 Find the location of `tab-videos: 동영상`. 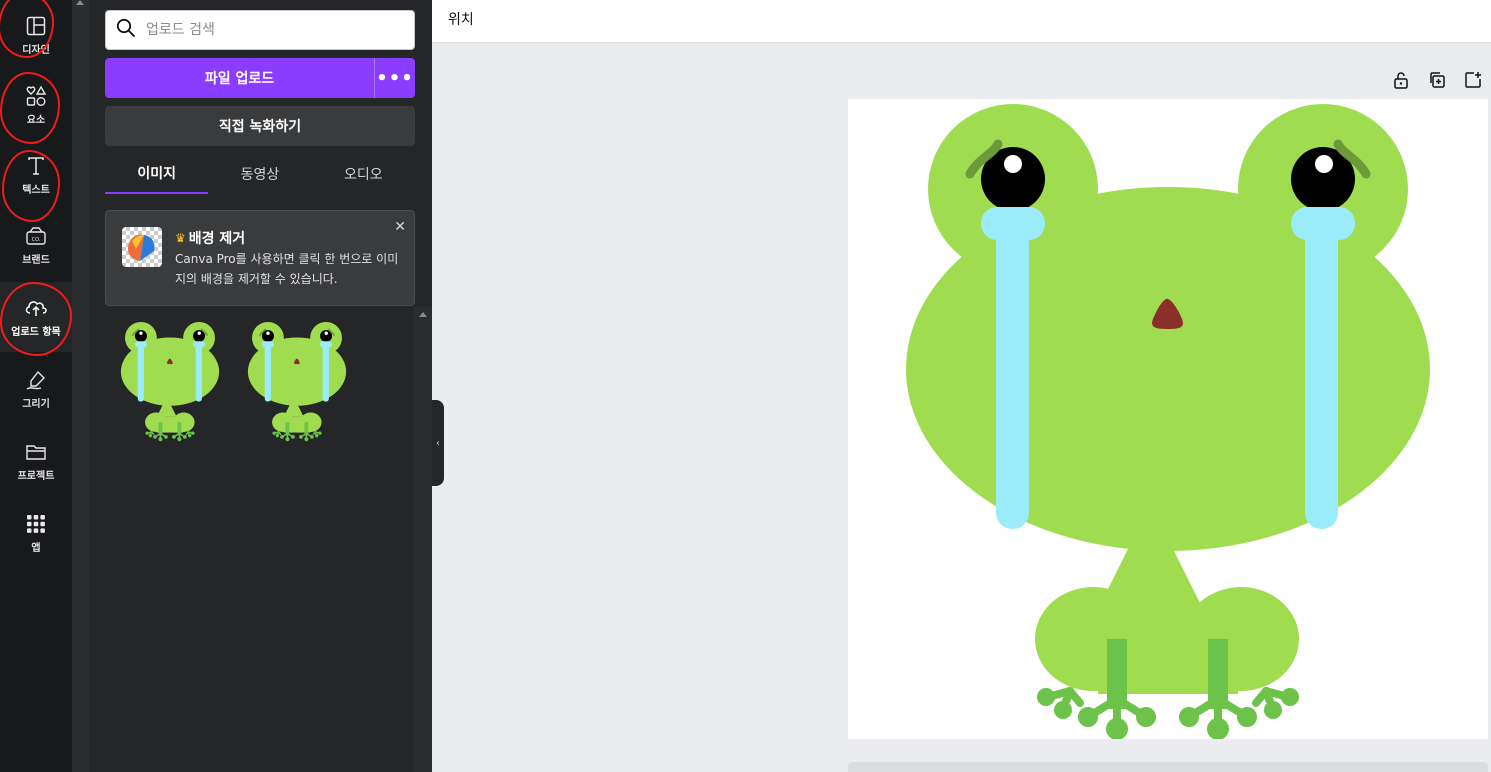

tab-videos: 동영상 is located at coordinates (259, 174).